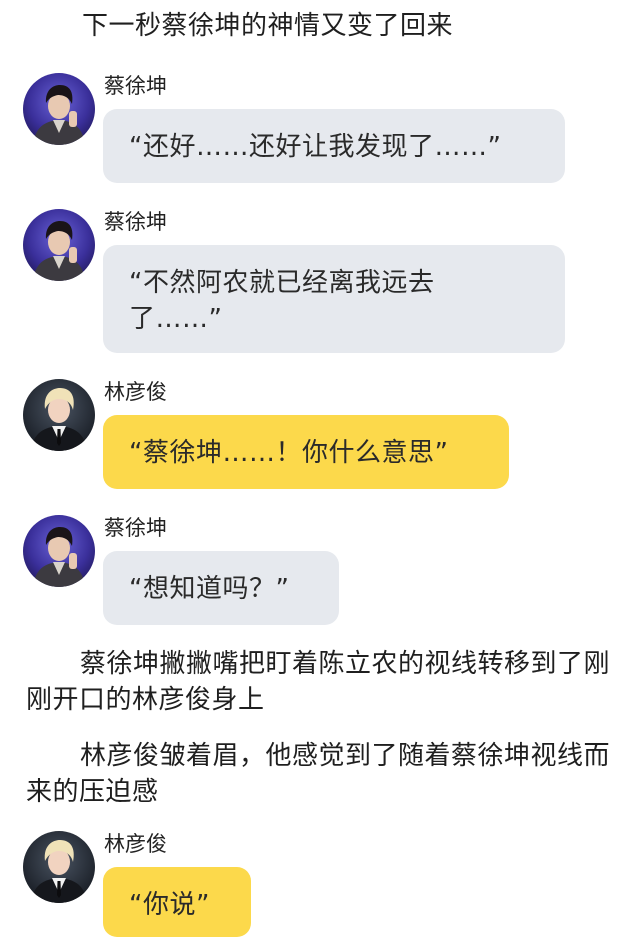 The height and width of the screenshot is (937, 640). I want to click on message-bubble: “你说”, so click(177, 902).